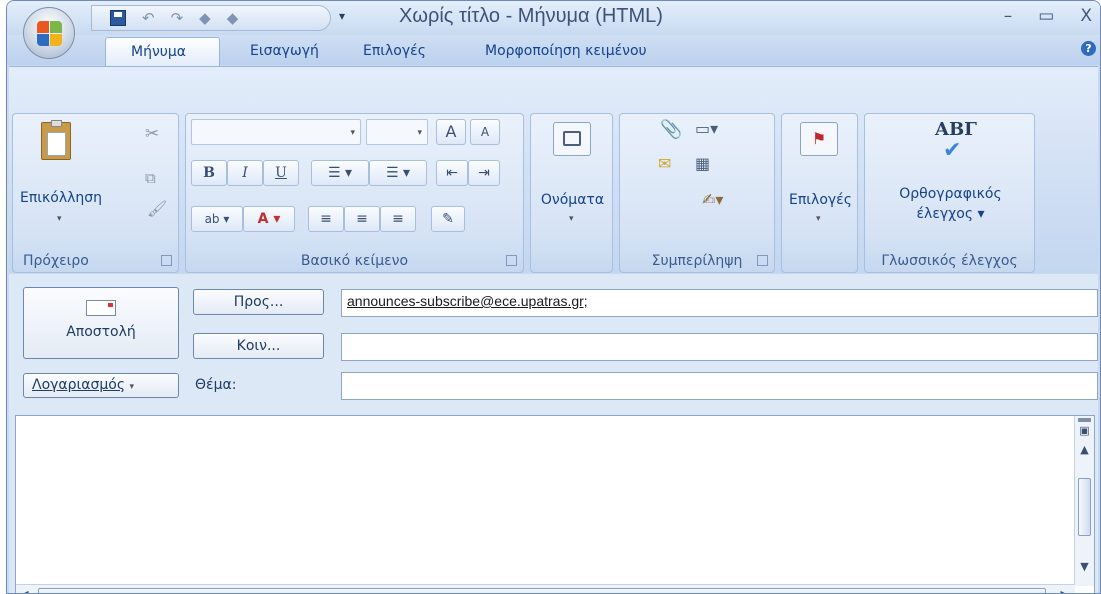 The image size is (1101, 594). Describe the element at coordinates (150, 178) in the screenshot. I see `copy-icon: ⧉` at that location.